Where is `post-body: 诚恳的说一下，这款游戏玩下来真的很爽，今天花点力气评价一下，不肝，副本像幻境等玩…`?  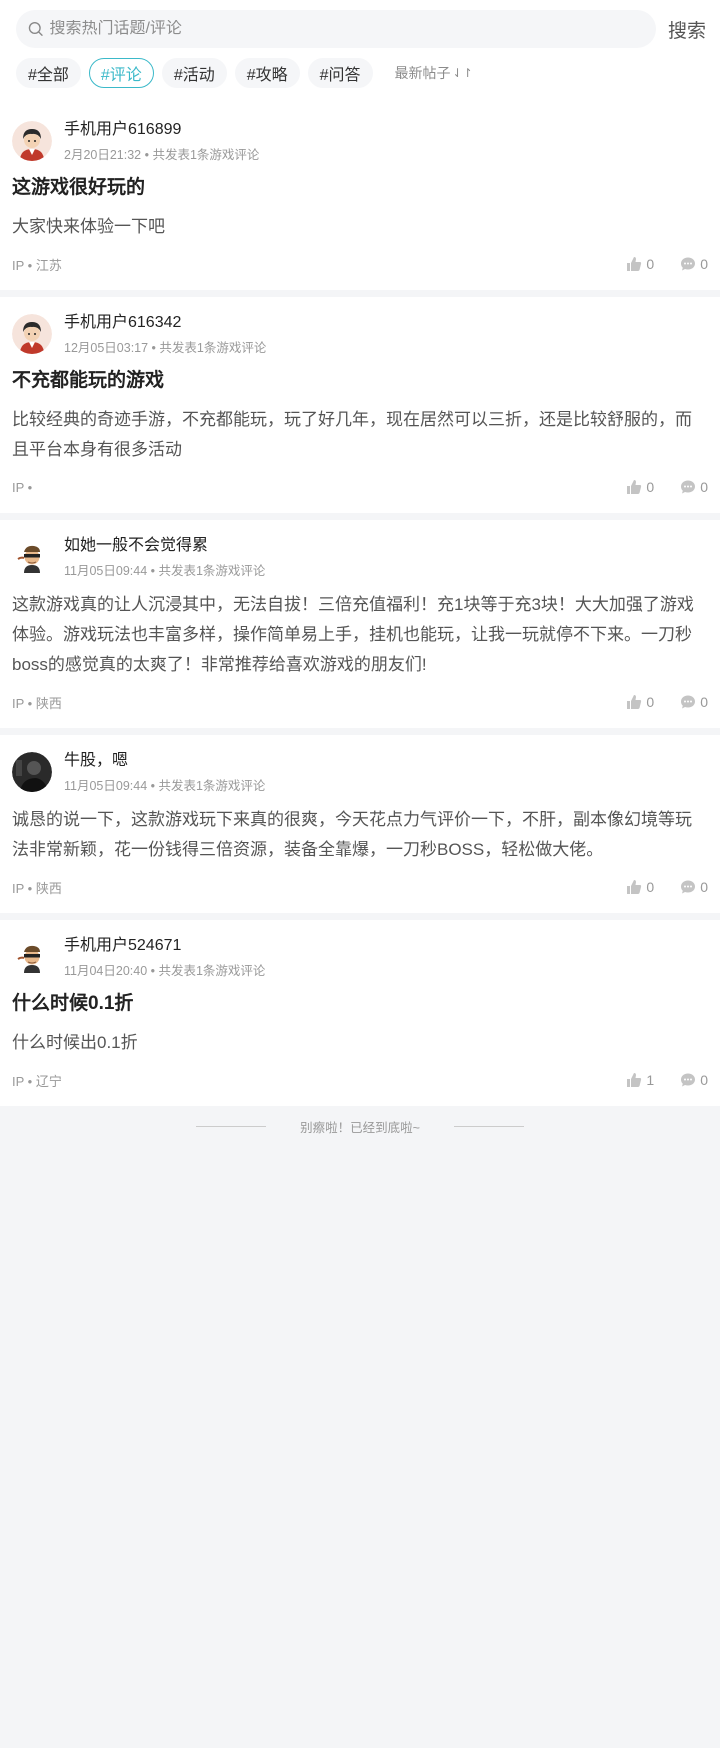
post-body: 诚恳的说一下，这款游戏玩下来真的很爽，今天花点力气评价一下，不肝，副本像幻境等玩… is located at coordinates (352, 834).